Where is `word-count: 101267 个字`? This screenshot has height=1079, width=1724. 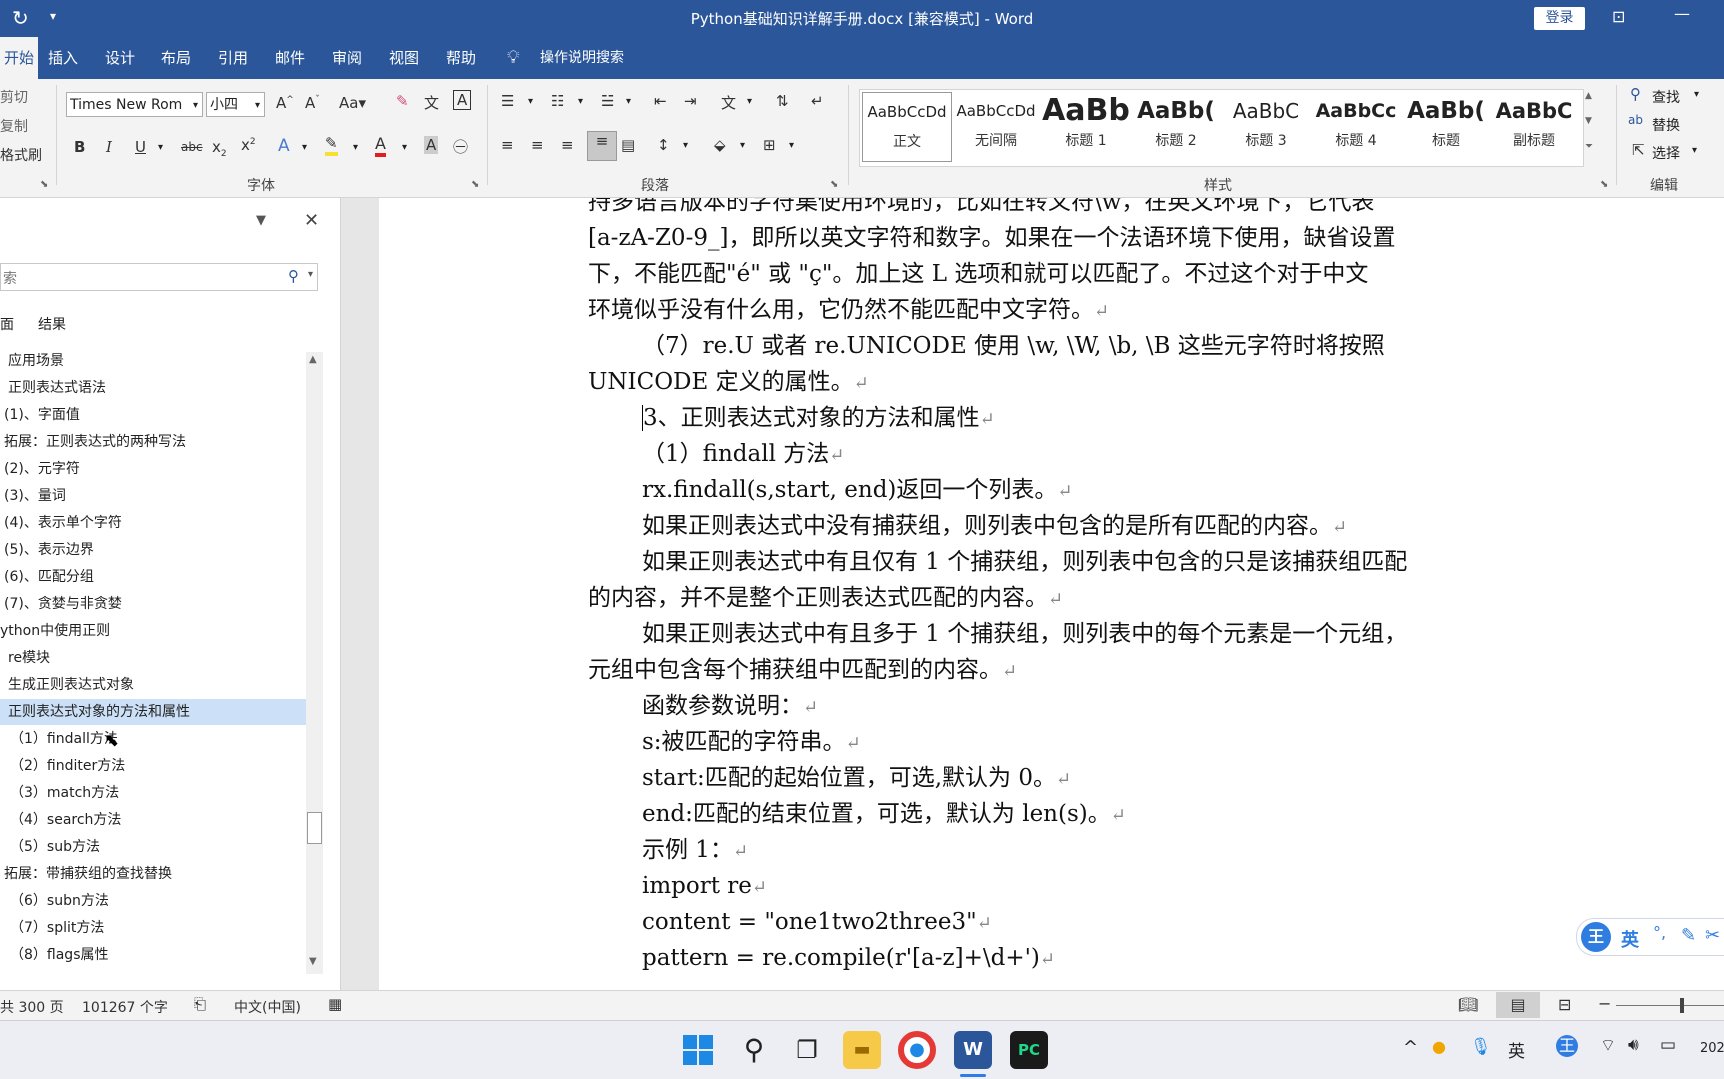 word-count: 101267 个字 is located at coordinates (125, 1007).